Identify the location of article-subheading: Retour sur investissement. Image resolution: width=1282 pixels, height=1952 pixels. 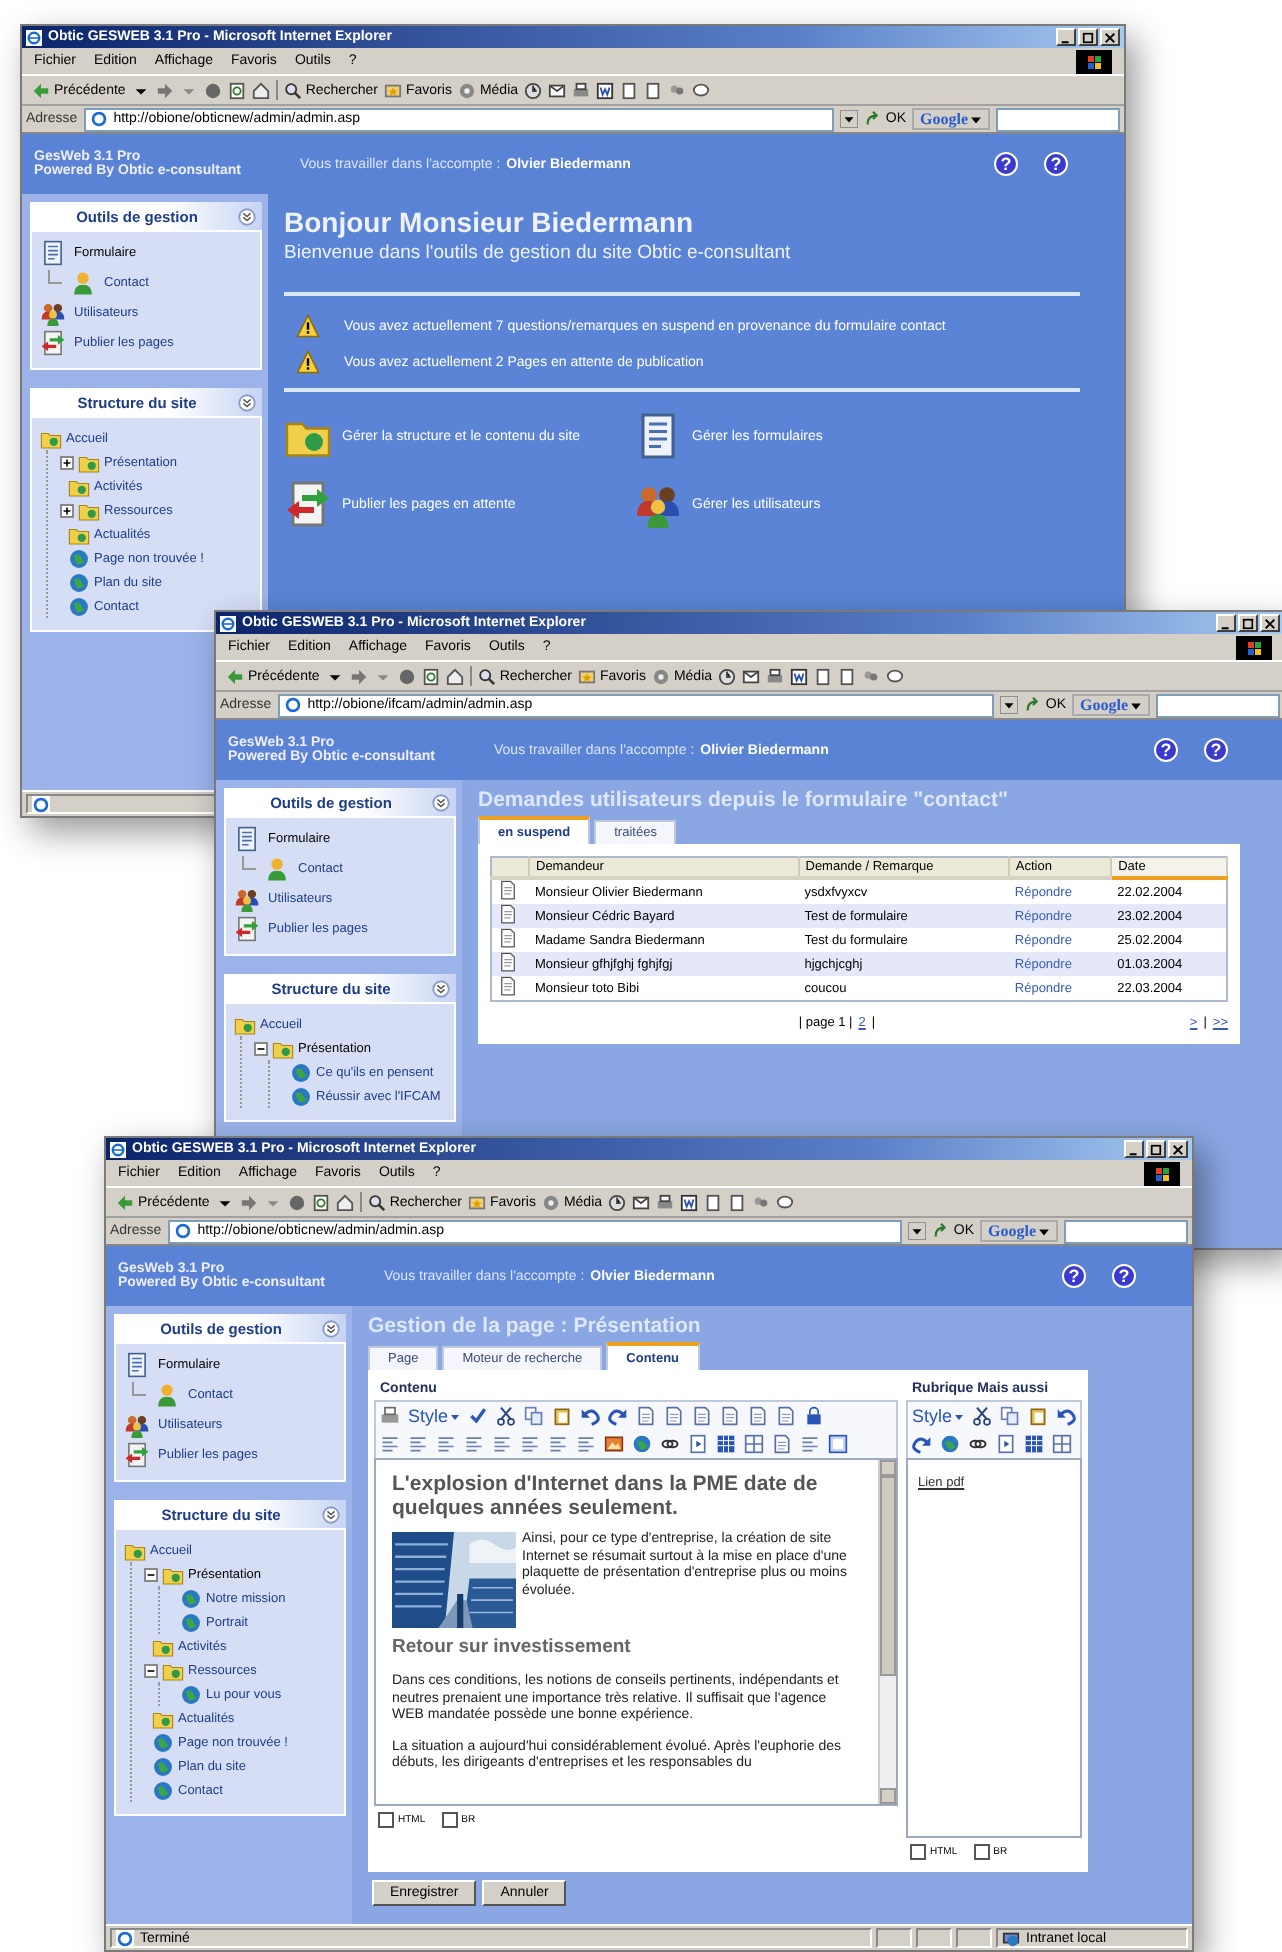
(512, 1647).